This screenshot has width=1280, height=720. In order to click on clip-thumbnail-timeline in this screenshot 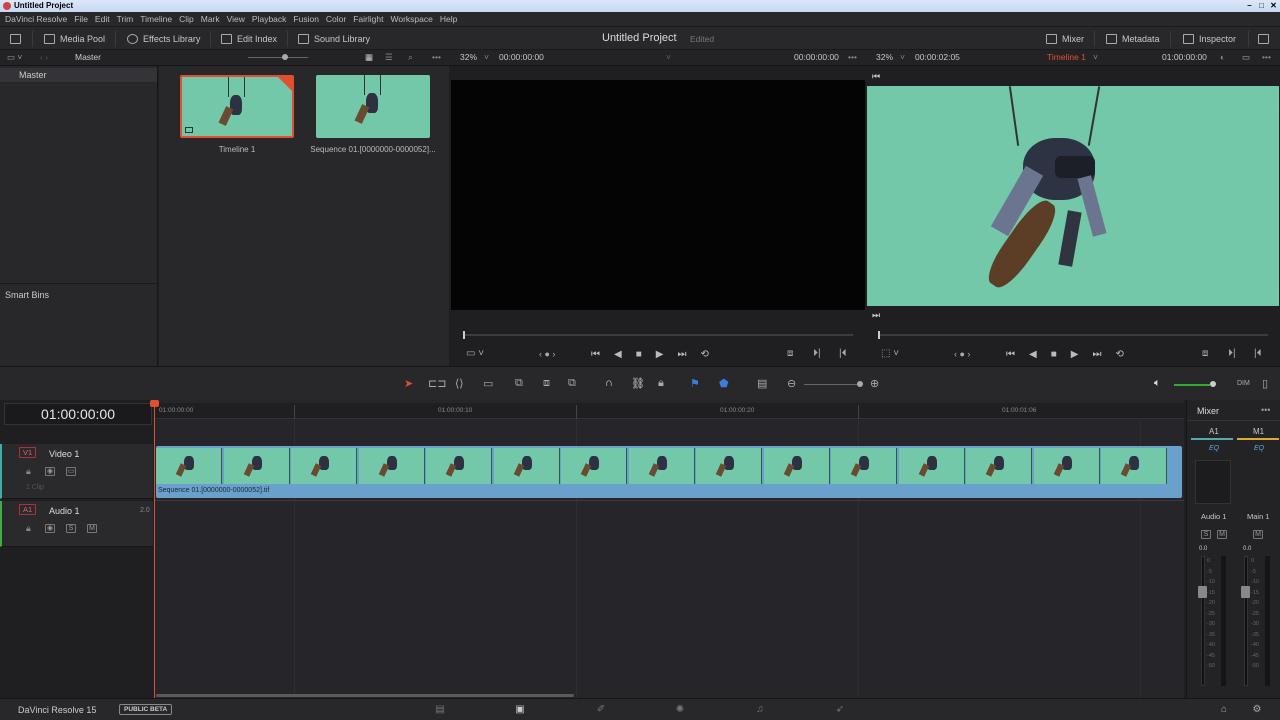, I will do `click(237, 106)`.